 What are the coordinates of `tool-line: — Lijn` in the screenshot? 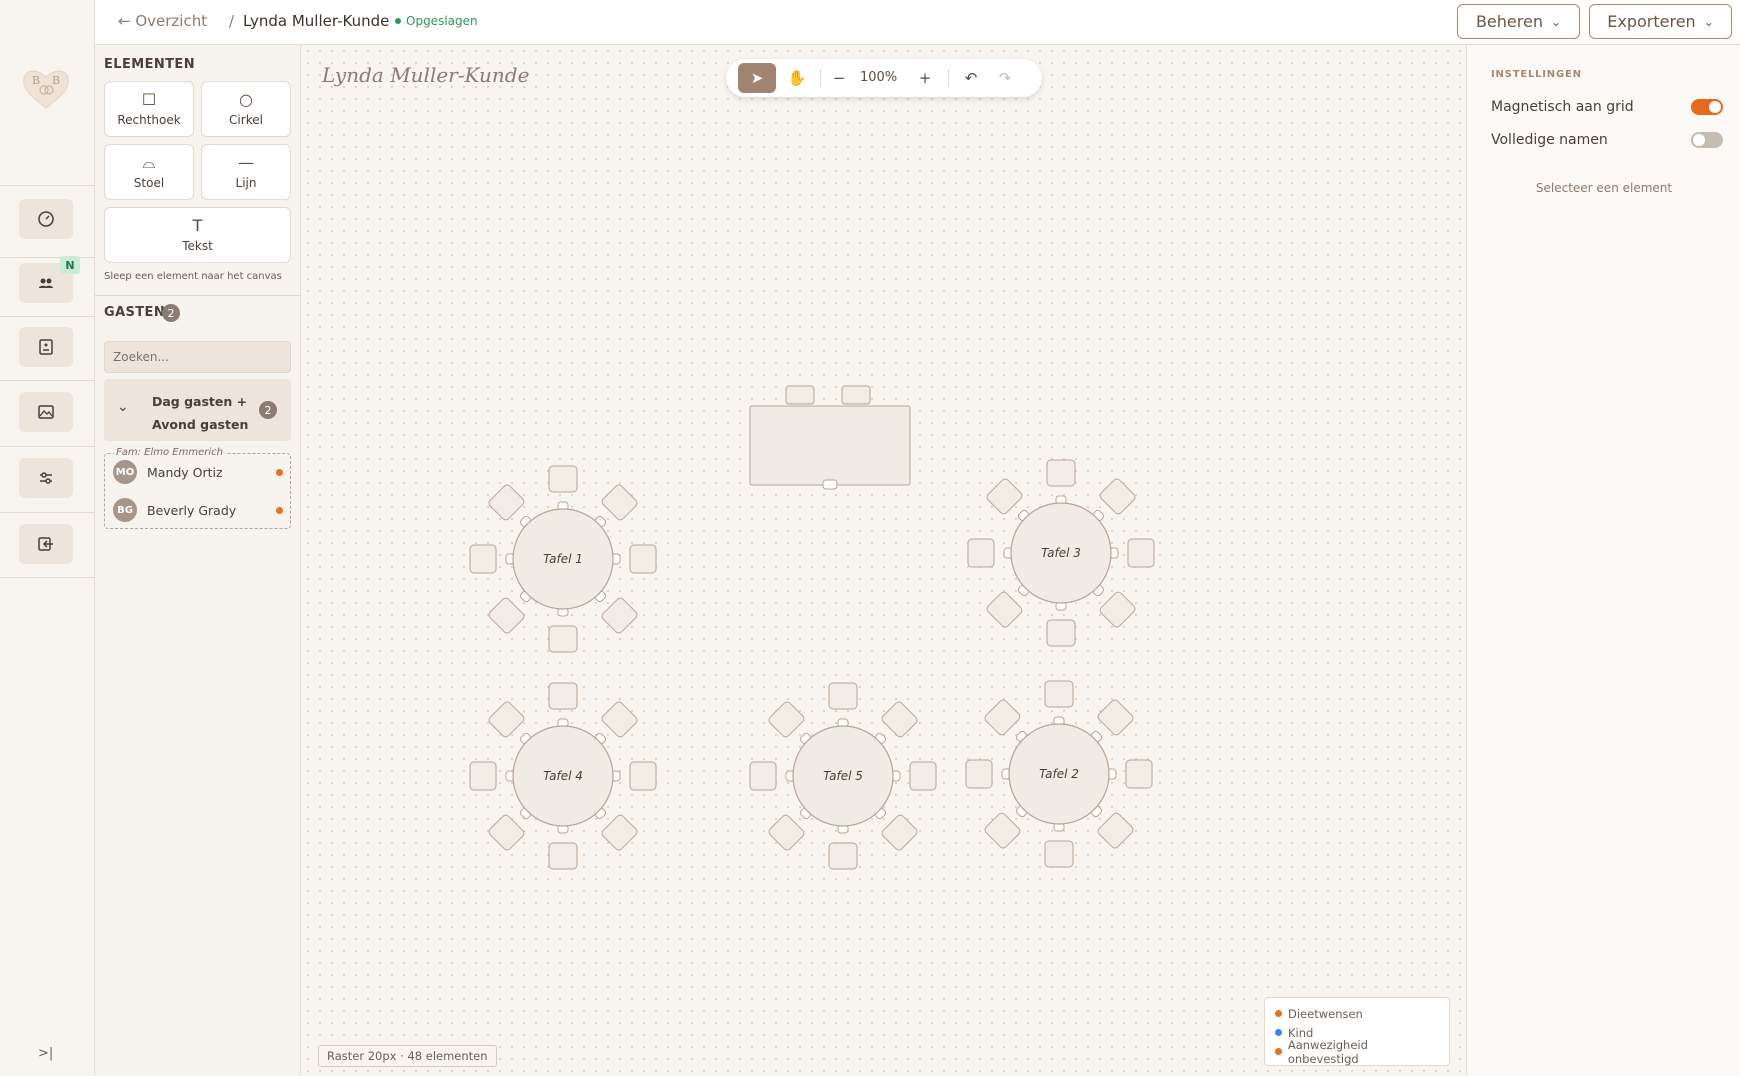 It's located at (246, 172).